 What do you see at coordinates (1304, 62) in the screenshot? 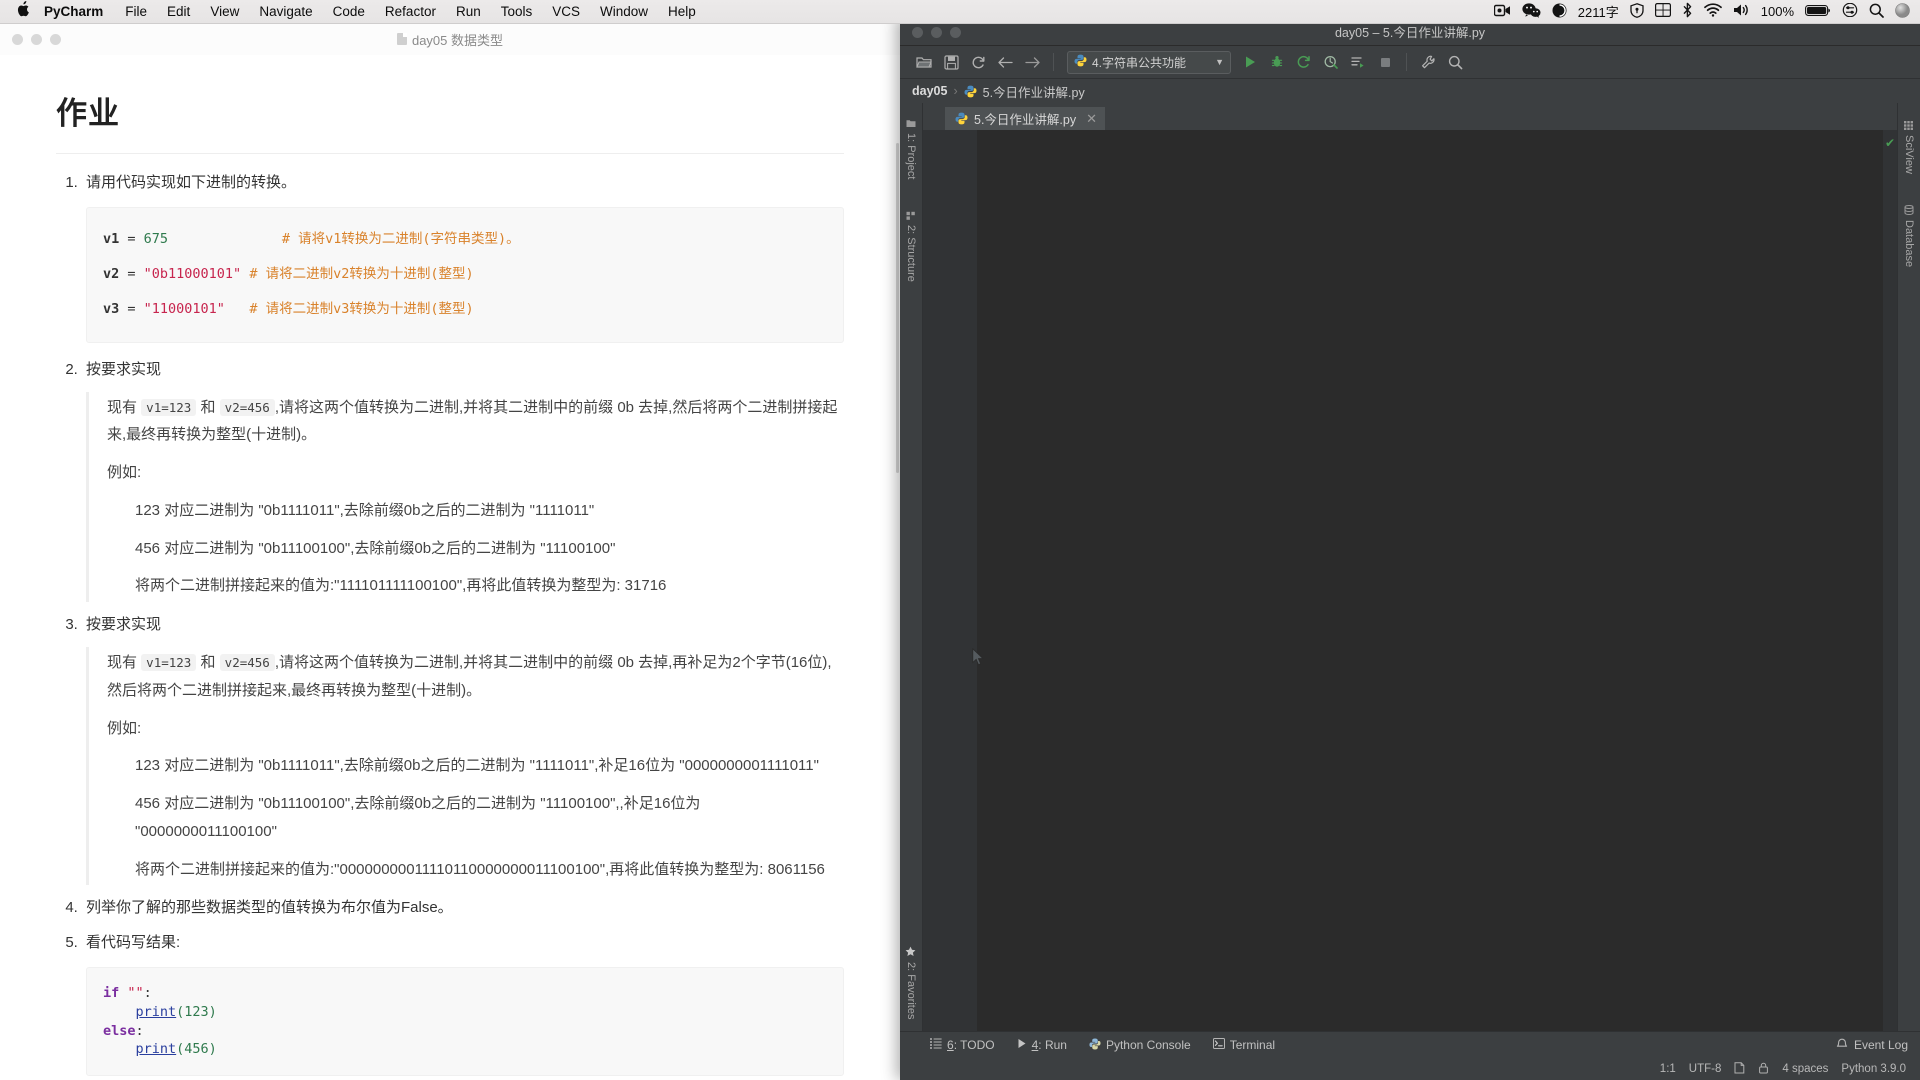
I see `run-coverage-icon` at bounding box center [1304, 62].